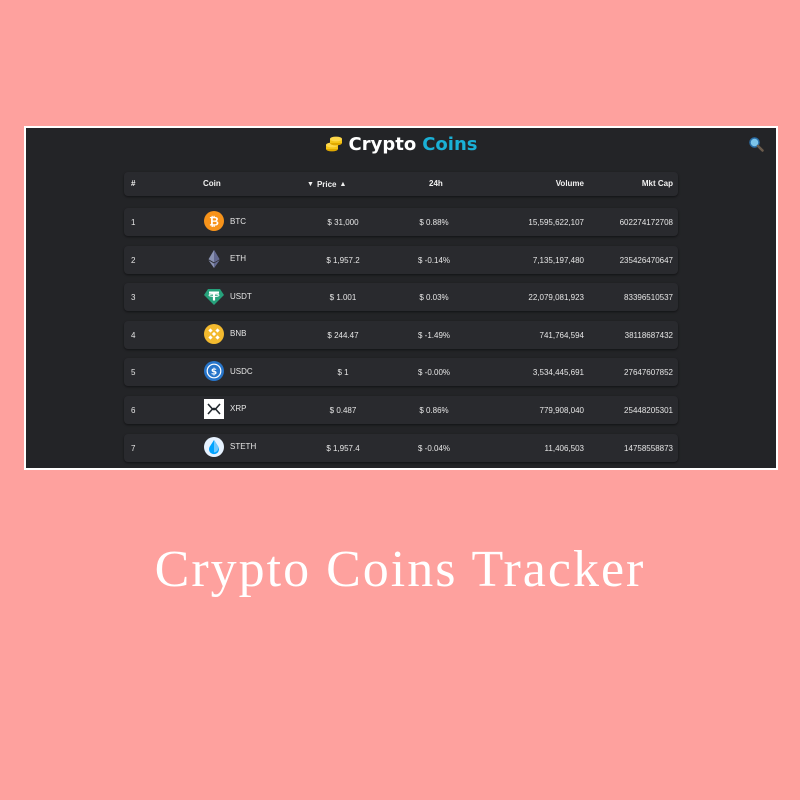 The width and height of the screenshot is (800, 800). I want to click on brand-title-part1: Crypto, so click(382, 144).